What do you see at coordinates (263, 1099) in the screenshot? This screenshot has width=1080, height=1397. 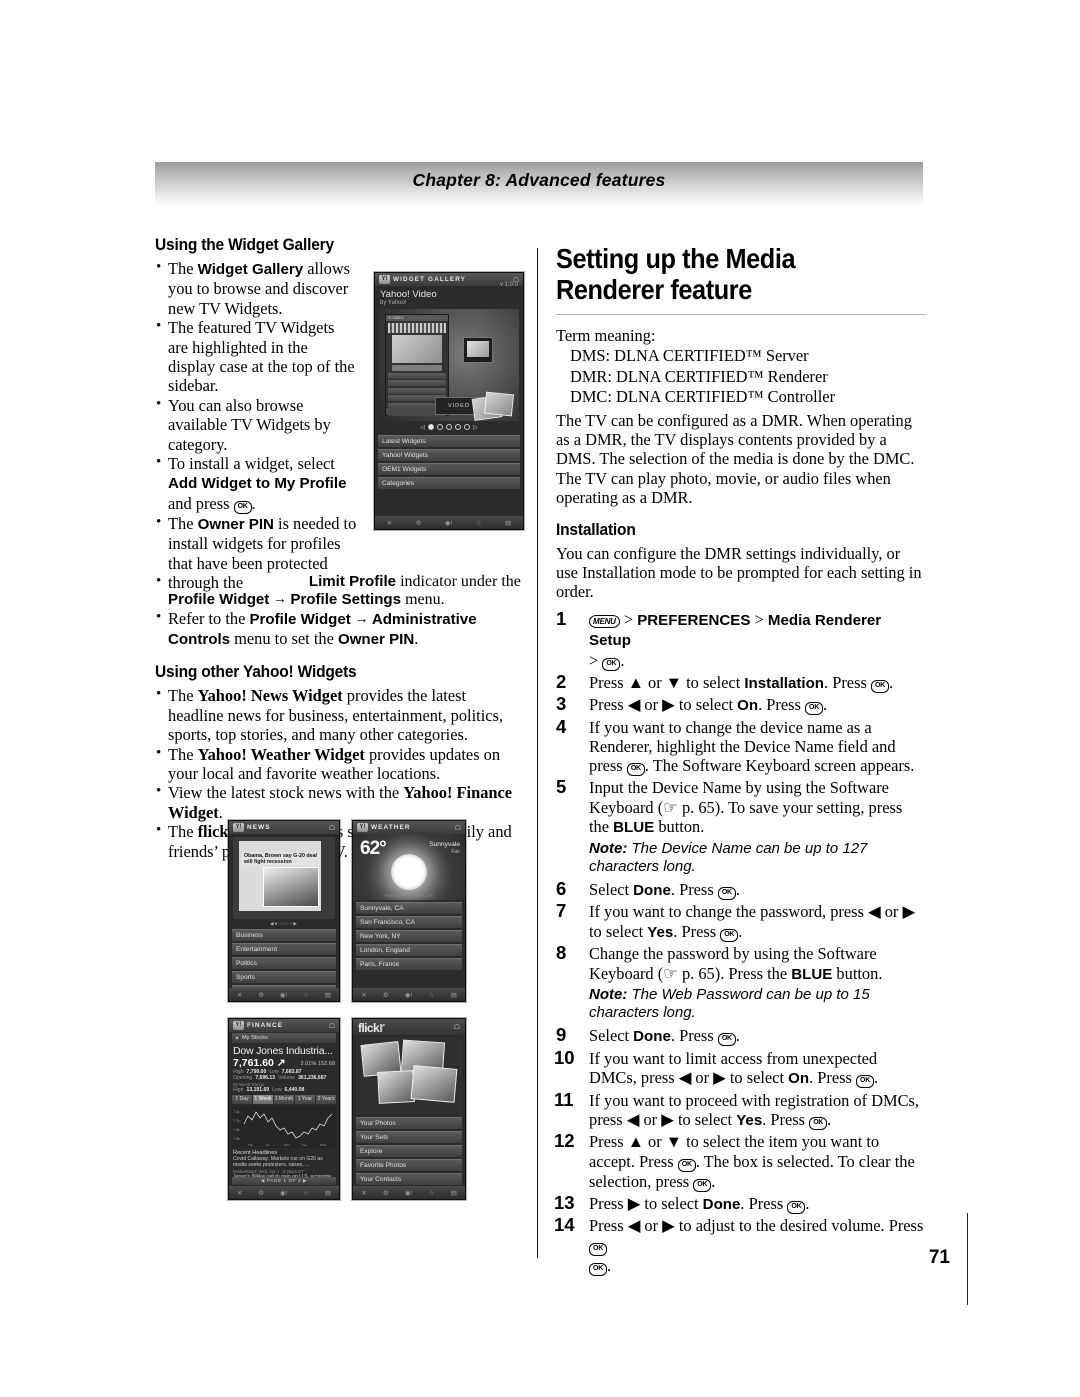 I see `range-option-selected: 1 Week` at bounding box center [263, 1099].